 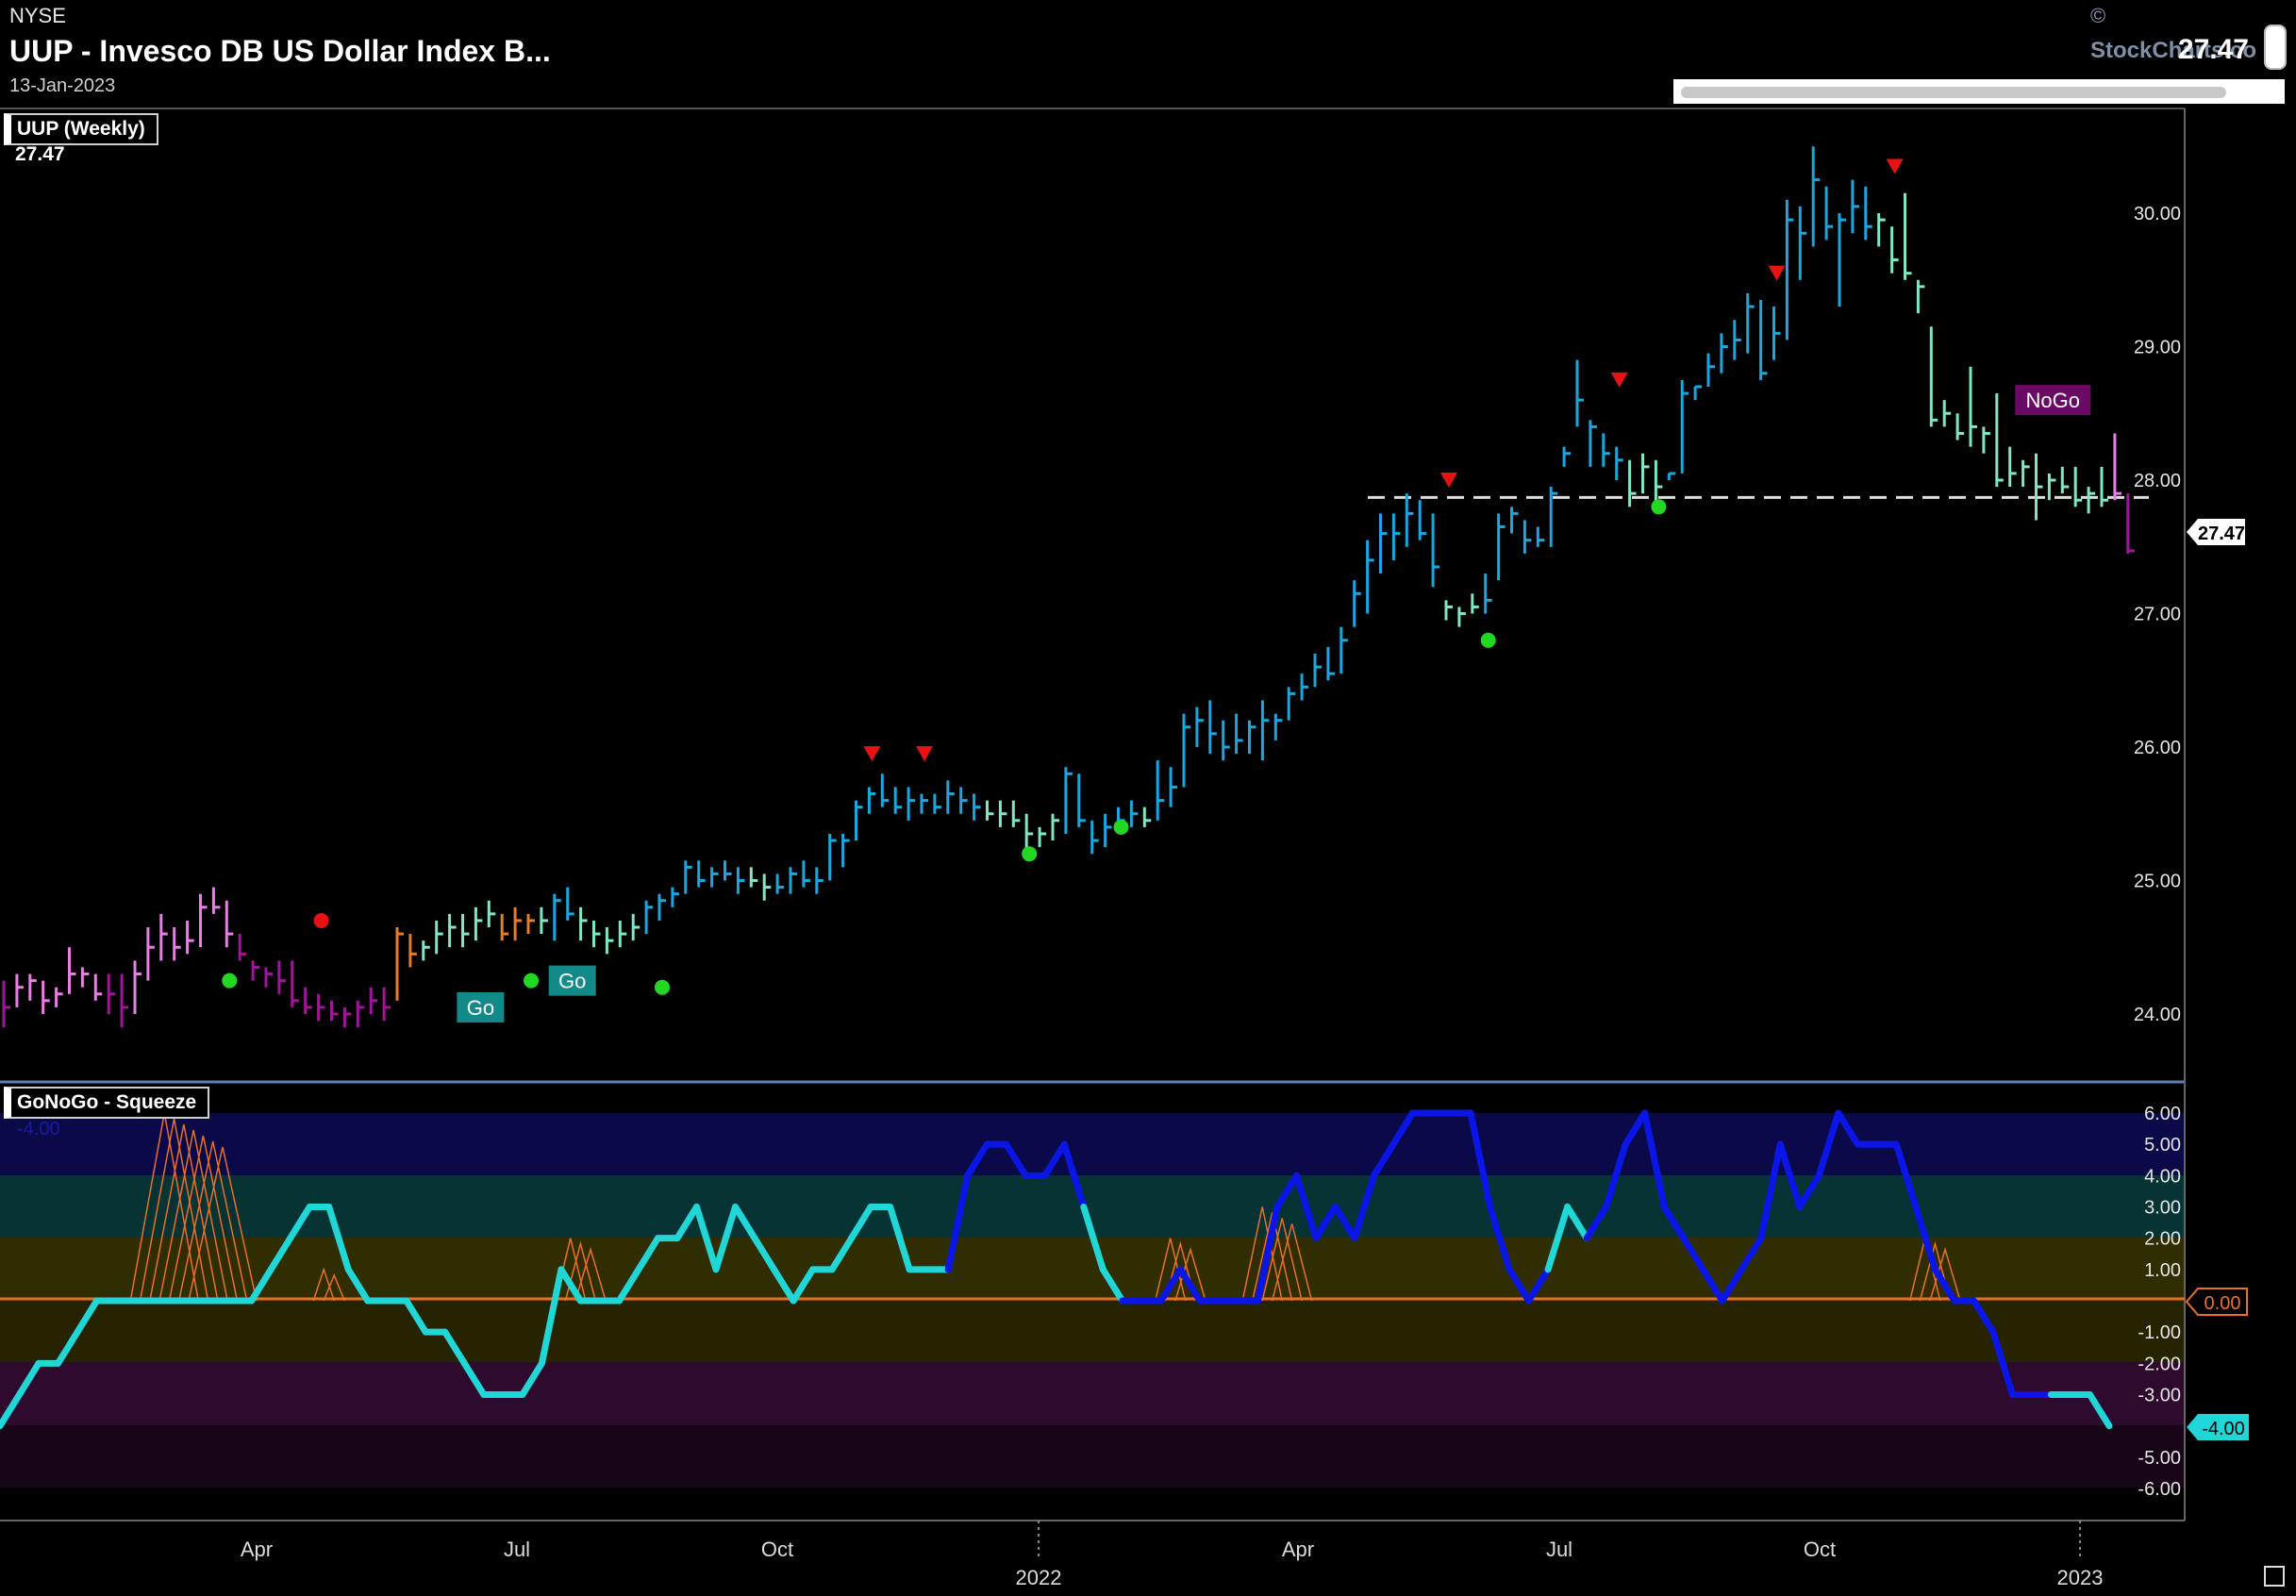 I want to click on price-tick-label: 25.00, so click(x=2157, y=882).